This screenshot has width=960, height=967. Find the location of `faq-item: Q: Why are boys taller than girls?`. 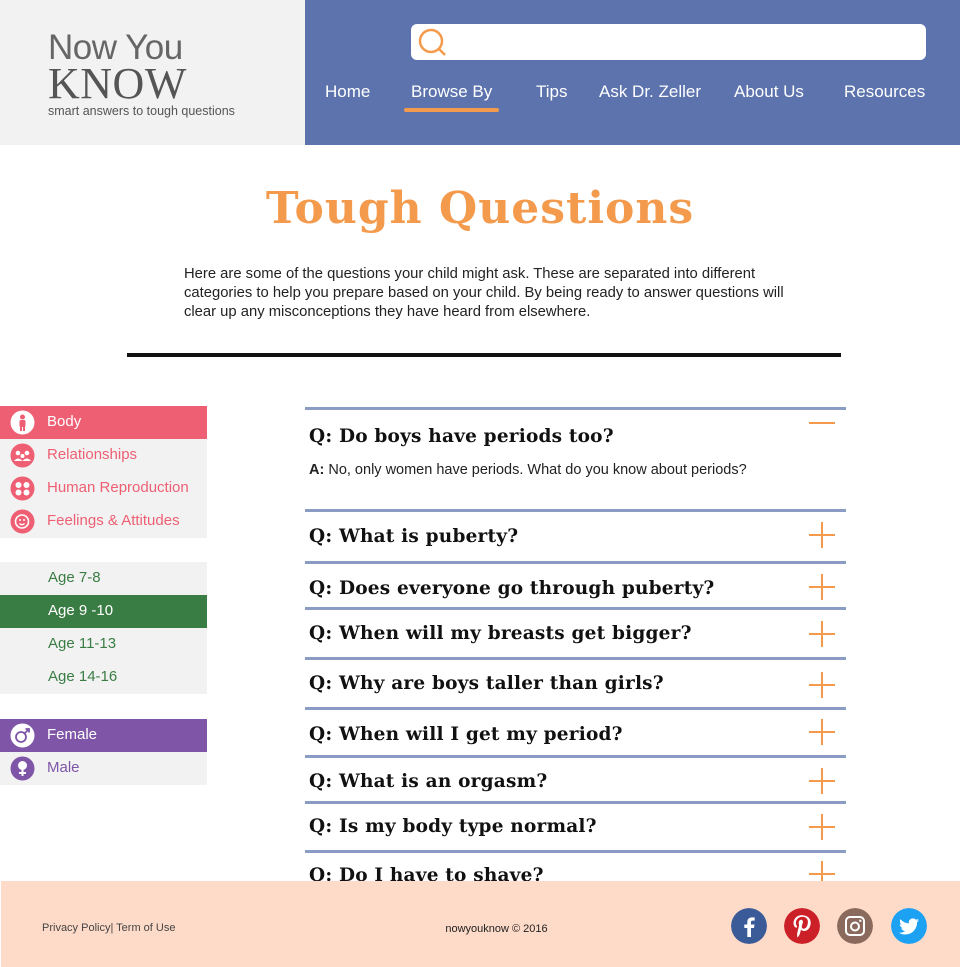

faq-item: Q: Why are boys taller than girls? is located at coordinates (575, 683).